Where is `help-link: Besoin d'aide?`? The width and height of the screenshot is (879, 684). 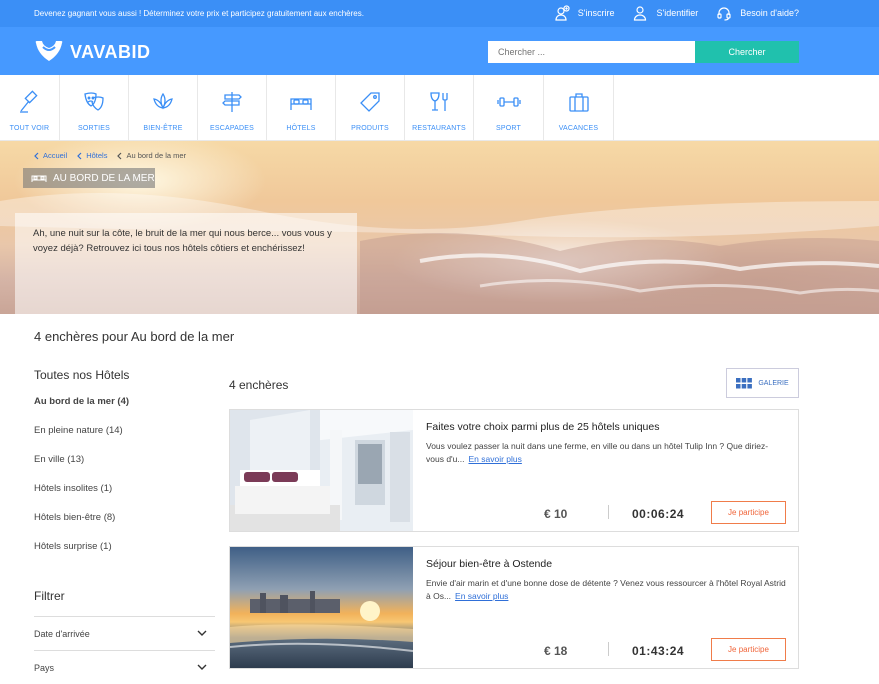
help-link: Besoin d'aide? is located at coordinates (757, 13).